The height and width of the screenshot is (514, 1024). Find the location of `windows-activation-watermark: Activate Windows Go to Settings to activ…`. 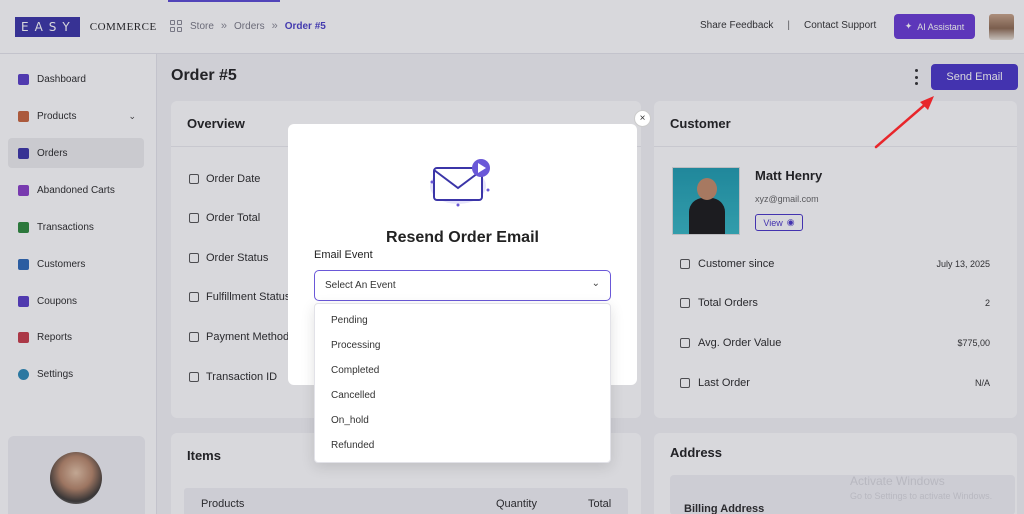

windows-activation-watermark: Activate Windows Go to Settings to activ… is located at coordinates (921, 487).